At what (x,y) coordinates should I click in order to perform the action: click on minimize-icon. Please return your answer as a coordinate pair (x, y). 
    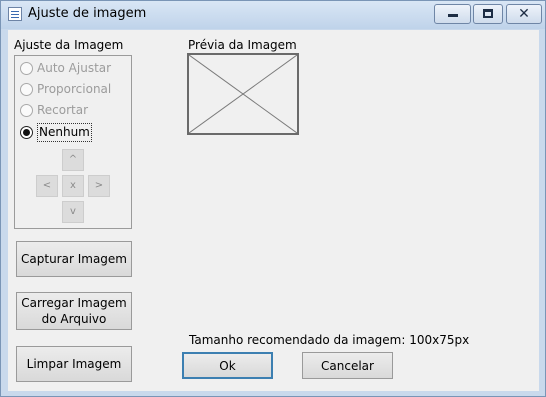
    Looking at the image, I should click on (453, 15).